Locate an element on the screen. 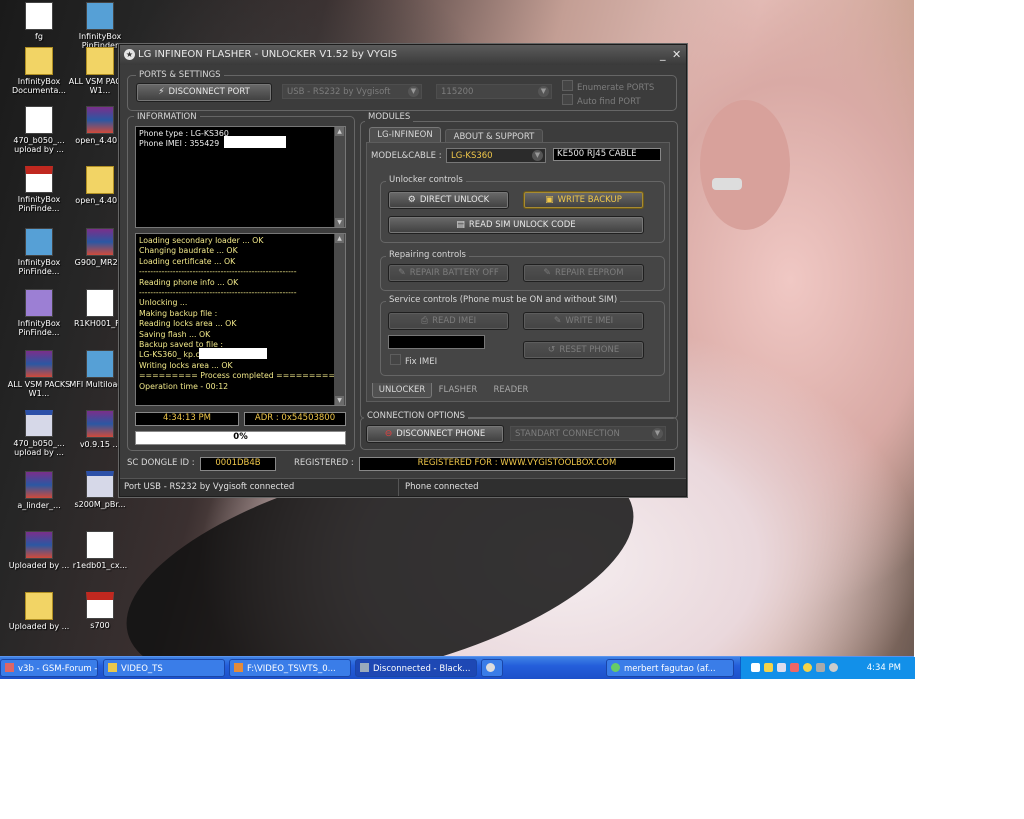  disconnect-port-button: ⚡ DISCONNECT PORT is located at coordinates (204, 92).